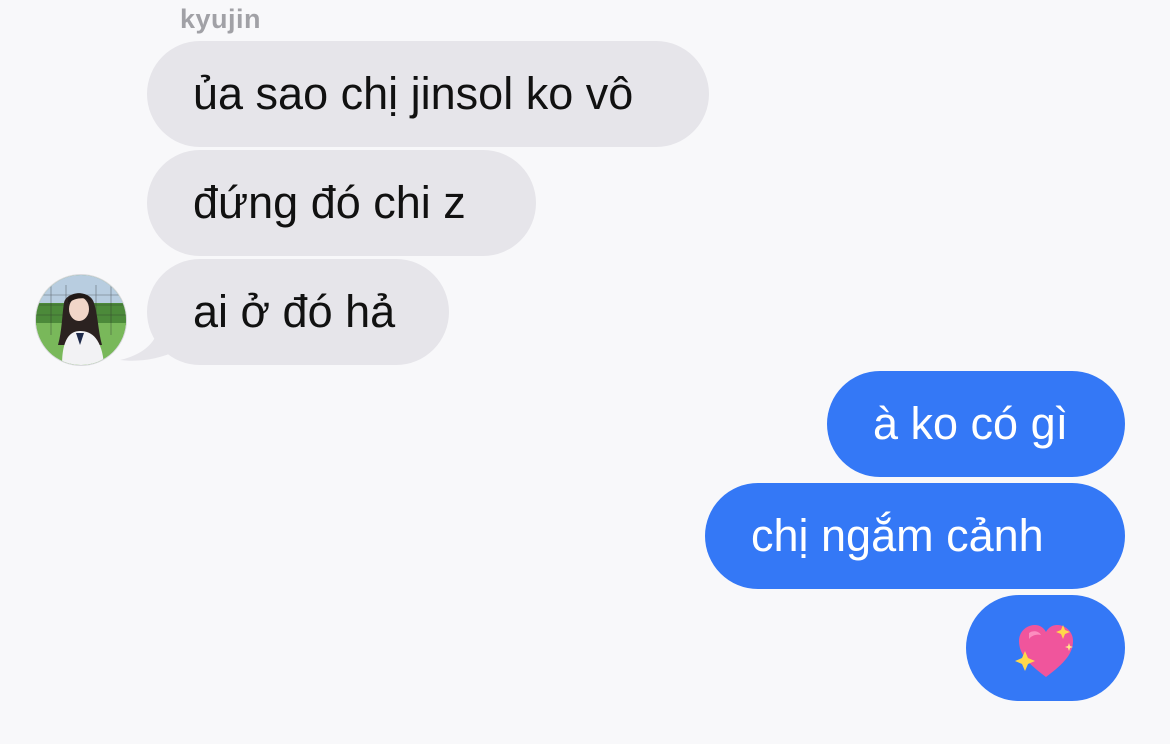  Describe the element at coordinates (428, 94) in the screenshot. I see `incoming-message-bubble: ủa sao chị jinsol ko vô` at that location.